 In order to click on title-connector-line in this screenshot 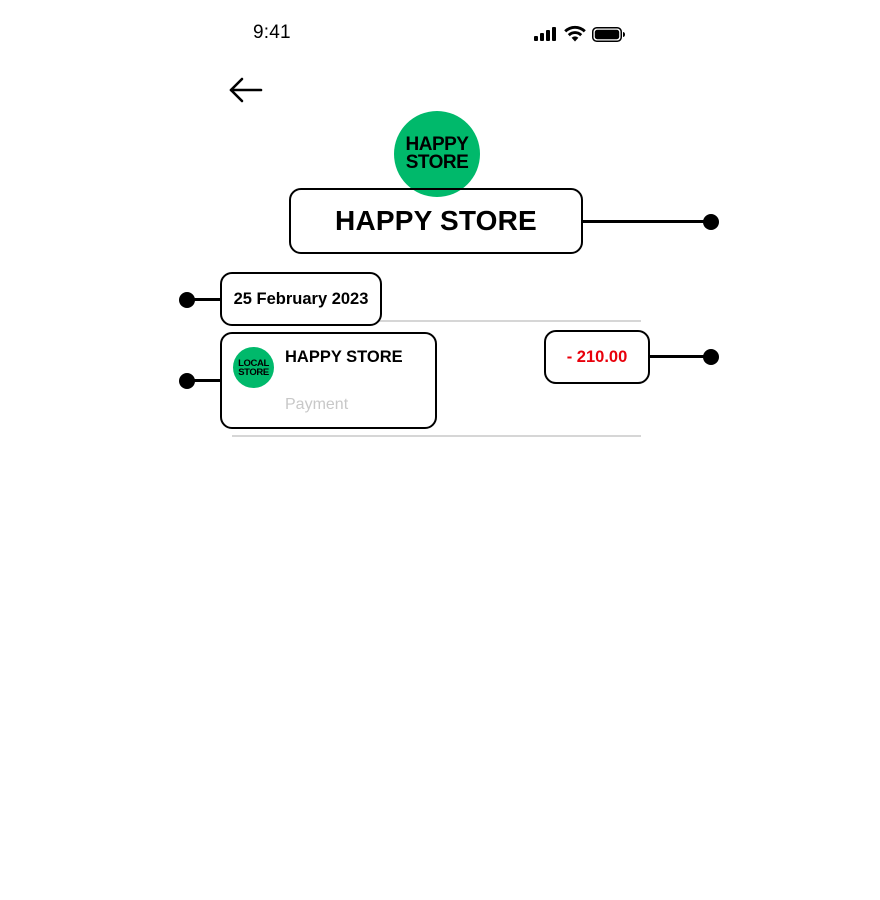, I will do `click(647, 221)`.